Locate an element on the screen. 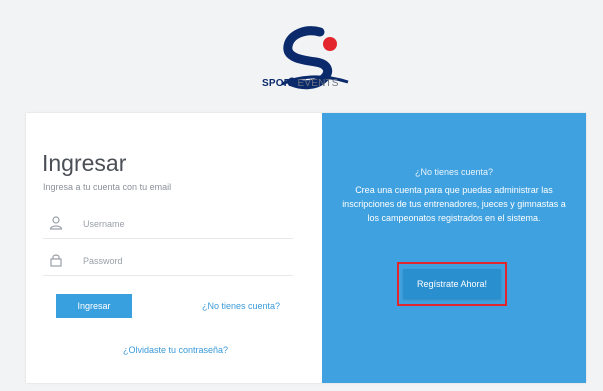 This screenshot has width=603, height=391. register-now-button: Regístrate Ahora! is located at coordinates (452, 284).